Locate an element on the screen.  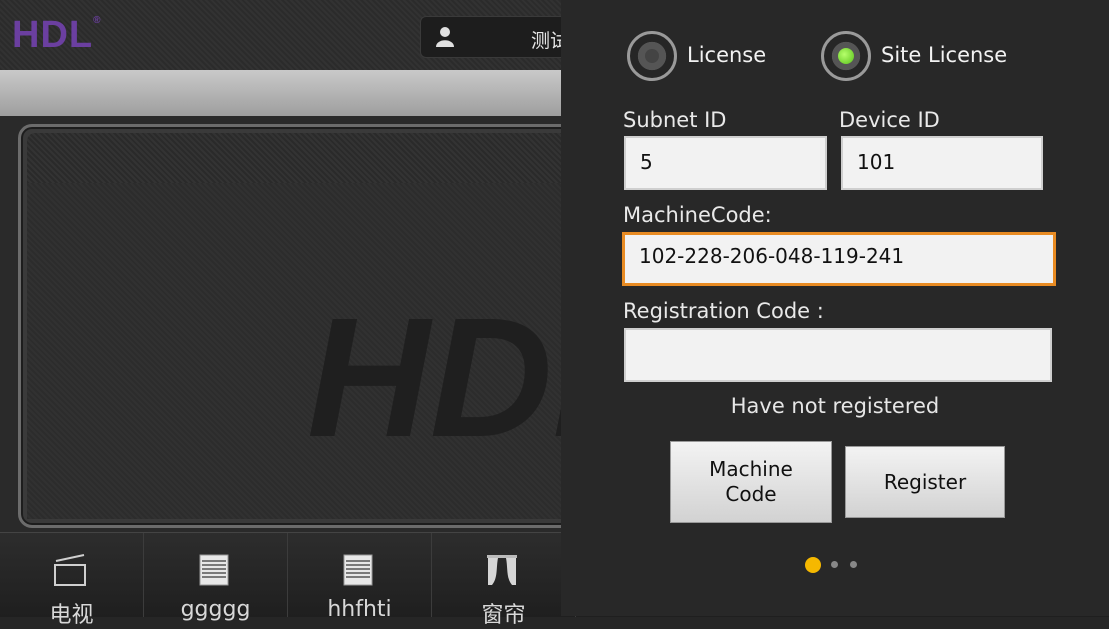
radio-license-label: License is located at coordinates (727, 55).